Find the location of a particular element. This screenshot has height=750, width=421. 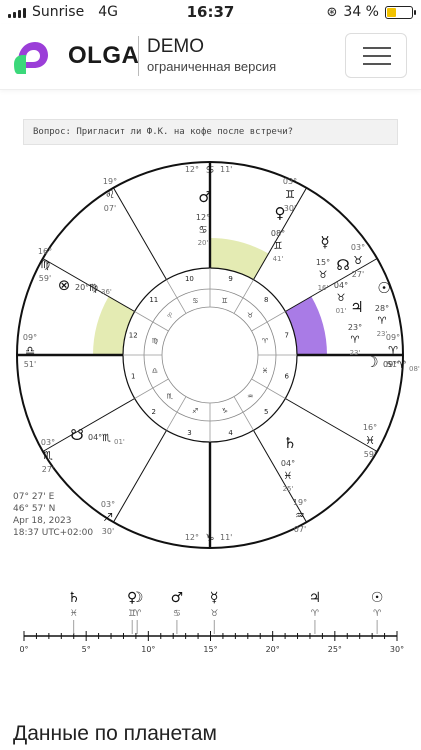

planet-degree: 23° is located at coordinates (355, 327).